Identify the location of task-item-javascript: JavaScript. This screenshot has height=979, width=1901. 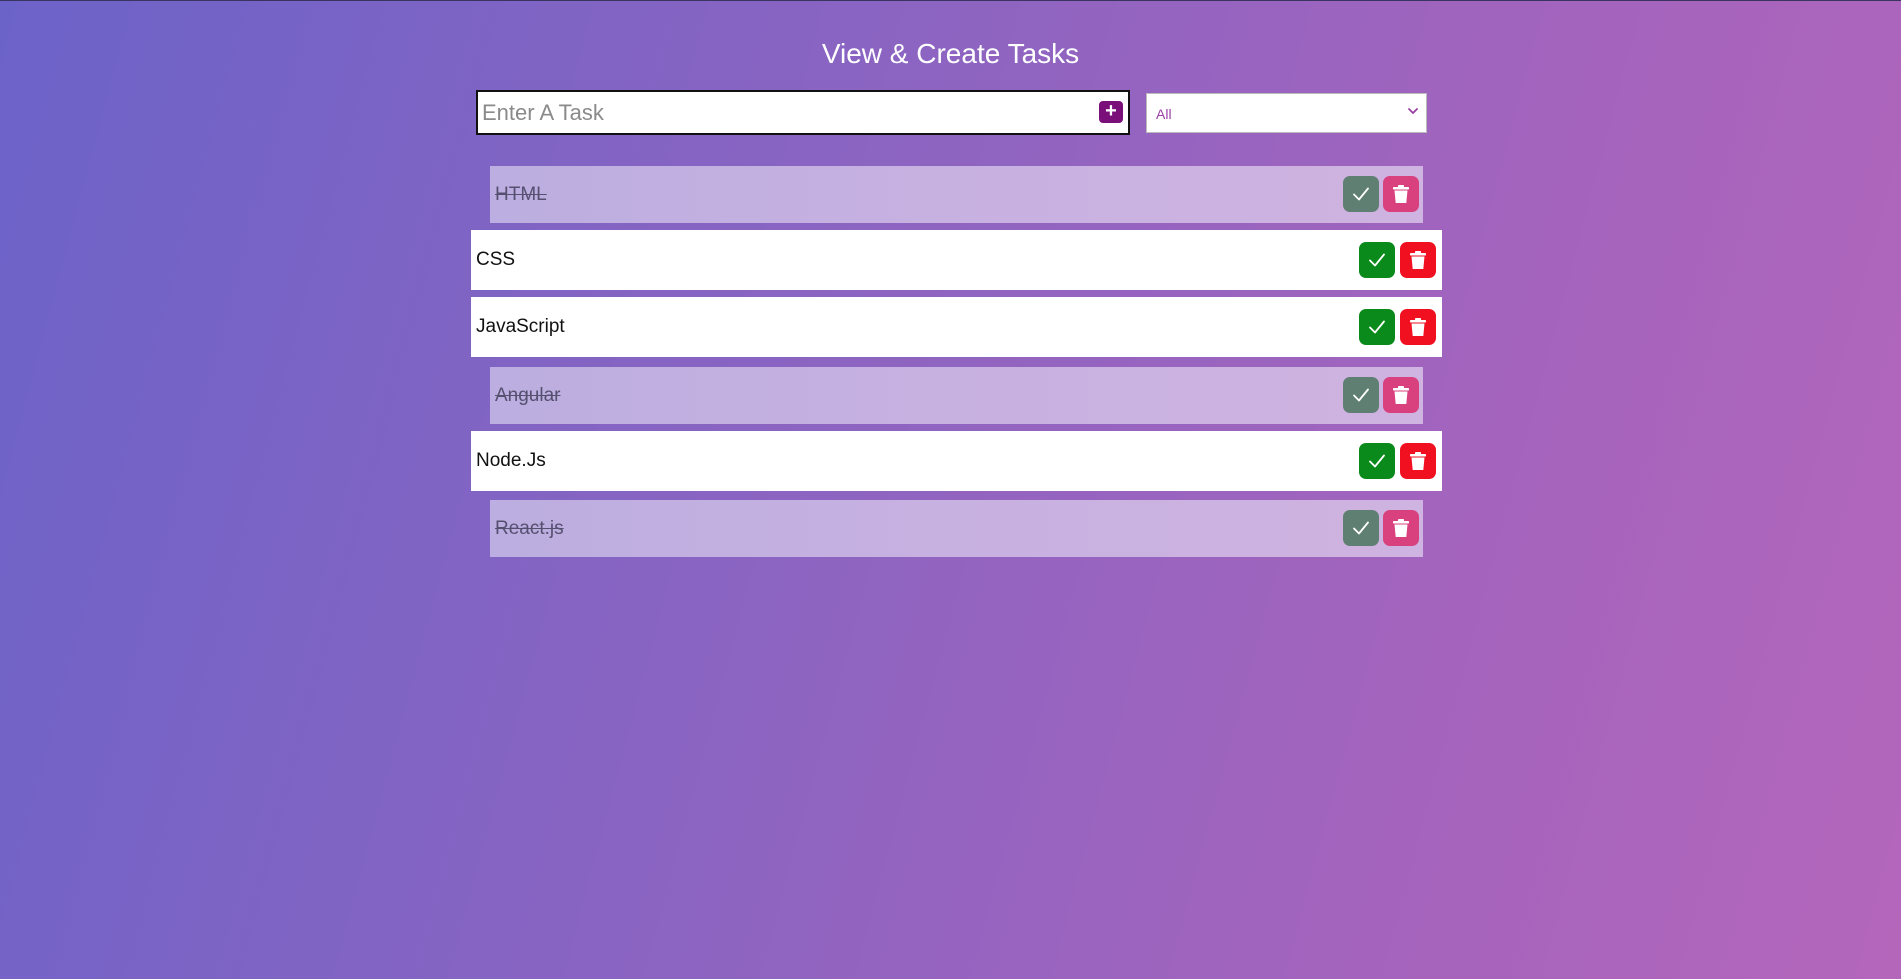
(956, 327).